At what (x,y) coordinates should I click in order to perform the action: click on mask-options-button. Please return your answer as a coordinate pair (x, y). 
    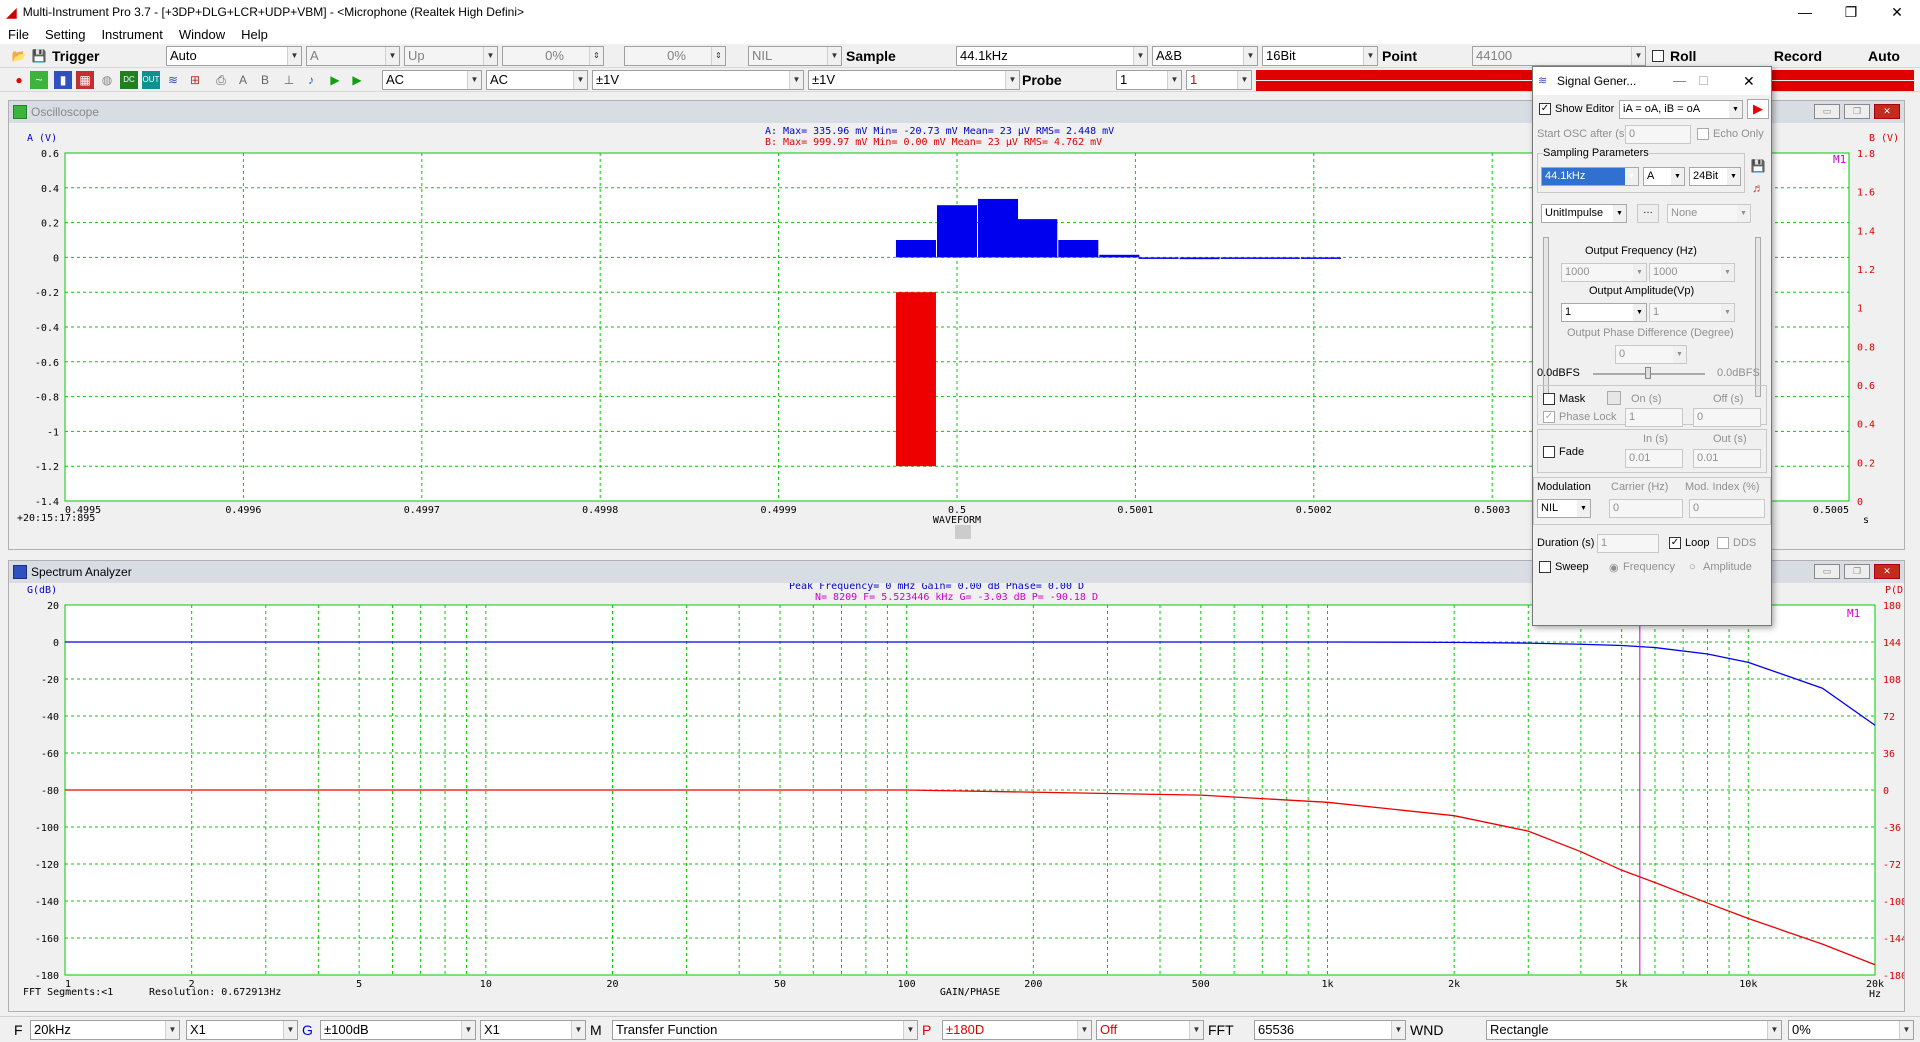
    Looking at the image, I should click on (1614, 398).